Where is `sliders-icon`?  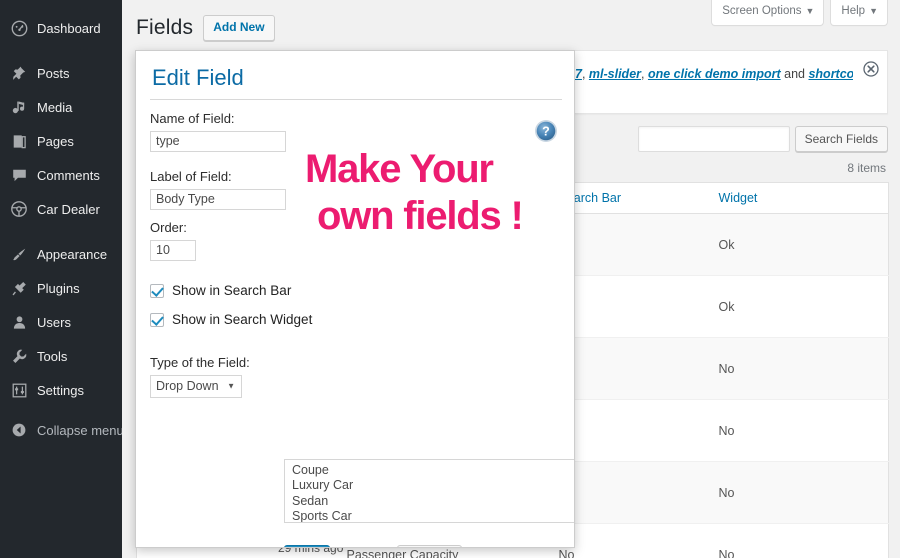
sliders-icon is located at coordinates (19, 390).